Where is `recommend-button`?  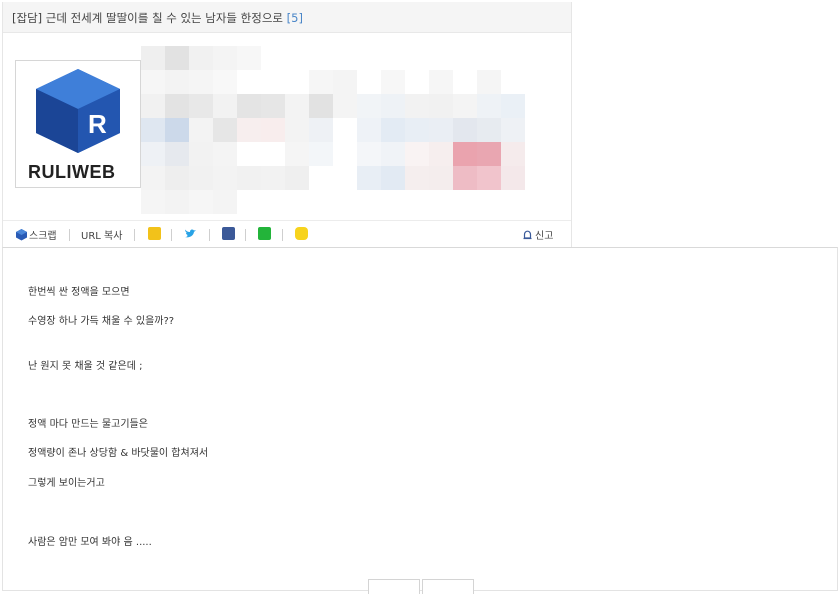
recommend-button is located at coordinates (394, 586).